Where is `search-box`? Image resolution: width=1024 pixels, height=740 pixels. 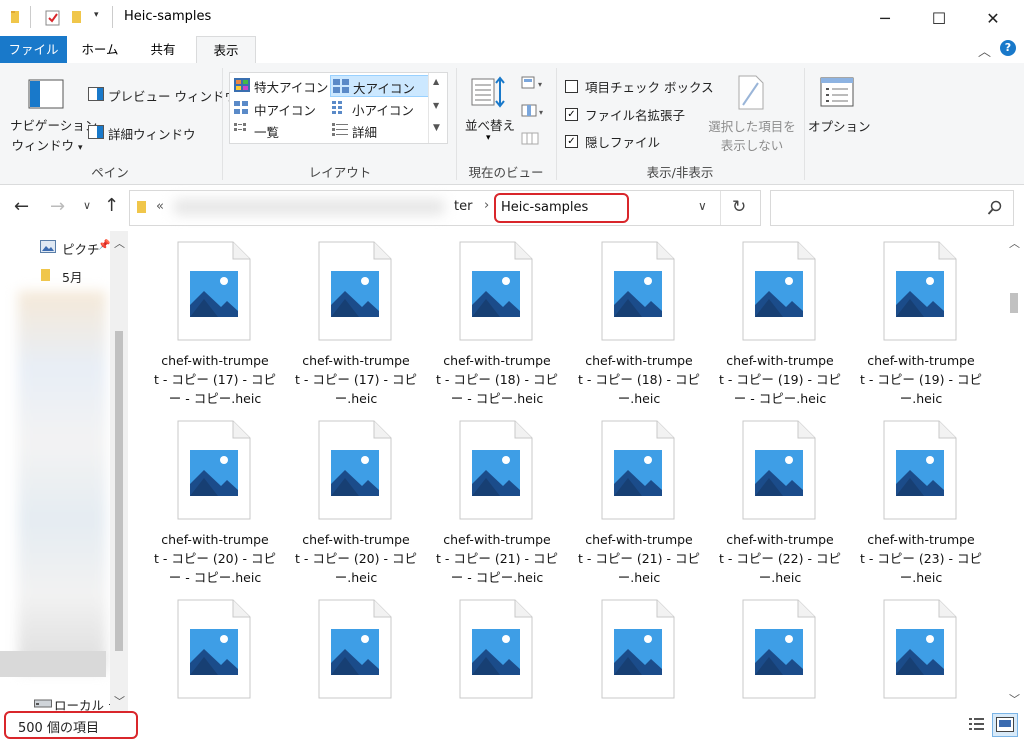 search-box is located at coordinates (892, 208).